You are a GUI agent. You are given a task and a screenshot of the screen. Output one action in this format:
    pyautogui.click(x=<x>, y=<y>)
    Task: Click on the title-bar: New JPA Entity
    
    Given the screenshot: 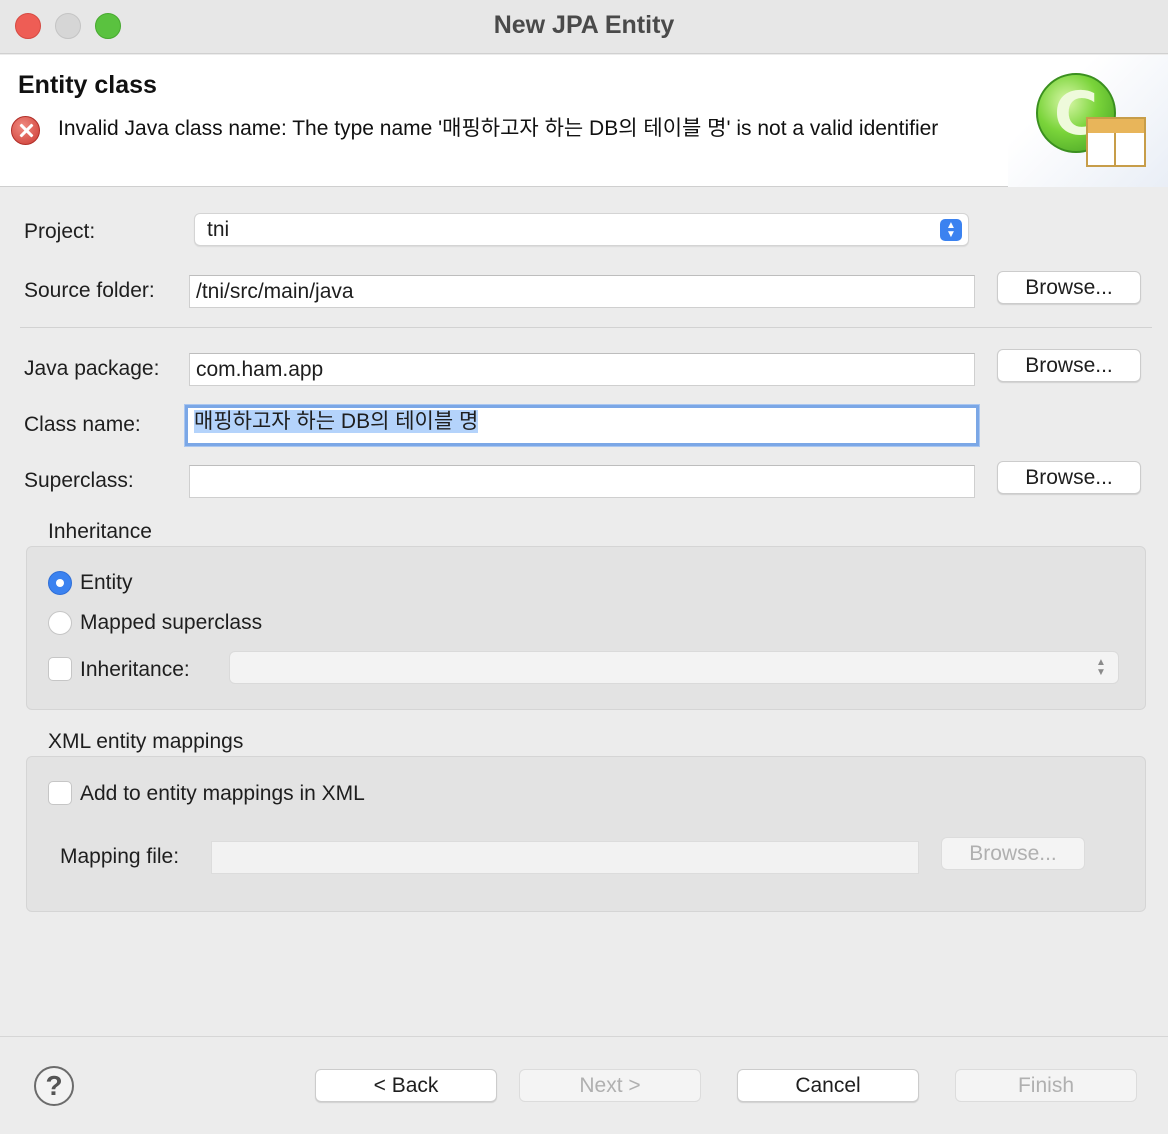 What is the action you would take?
    pyautogui.click(x=584, y=27)
    